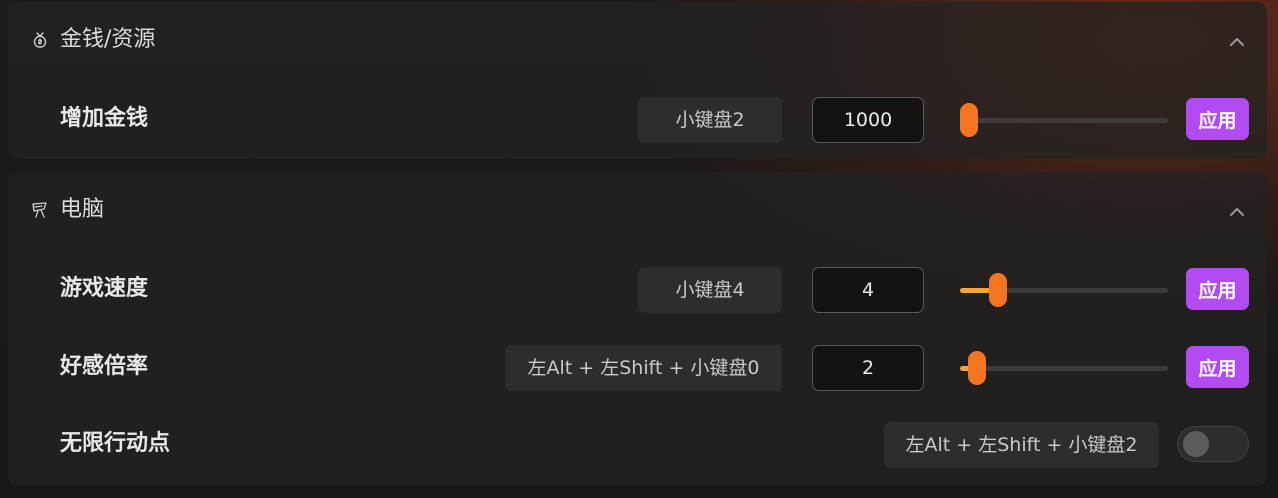 The image size is (1278, 498). What do you see at coordinates (1021, 445) in the screenshot?
I see `hotkey-button: 左Alt + 左Shift + 小键盘2` at bounding box center [1021, 445].